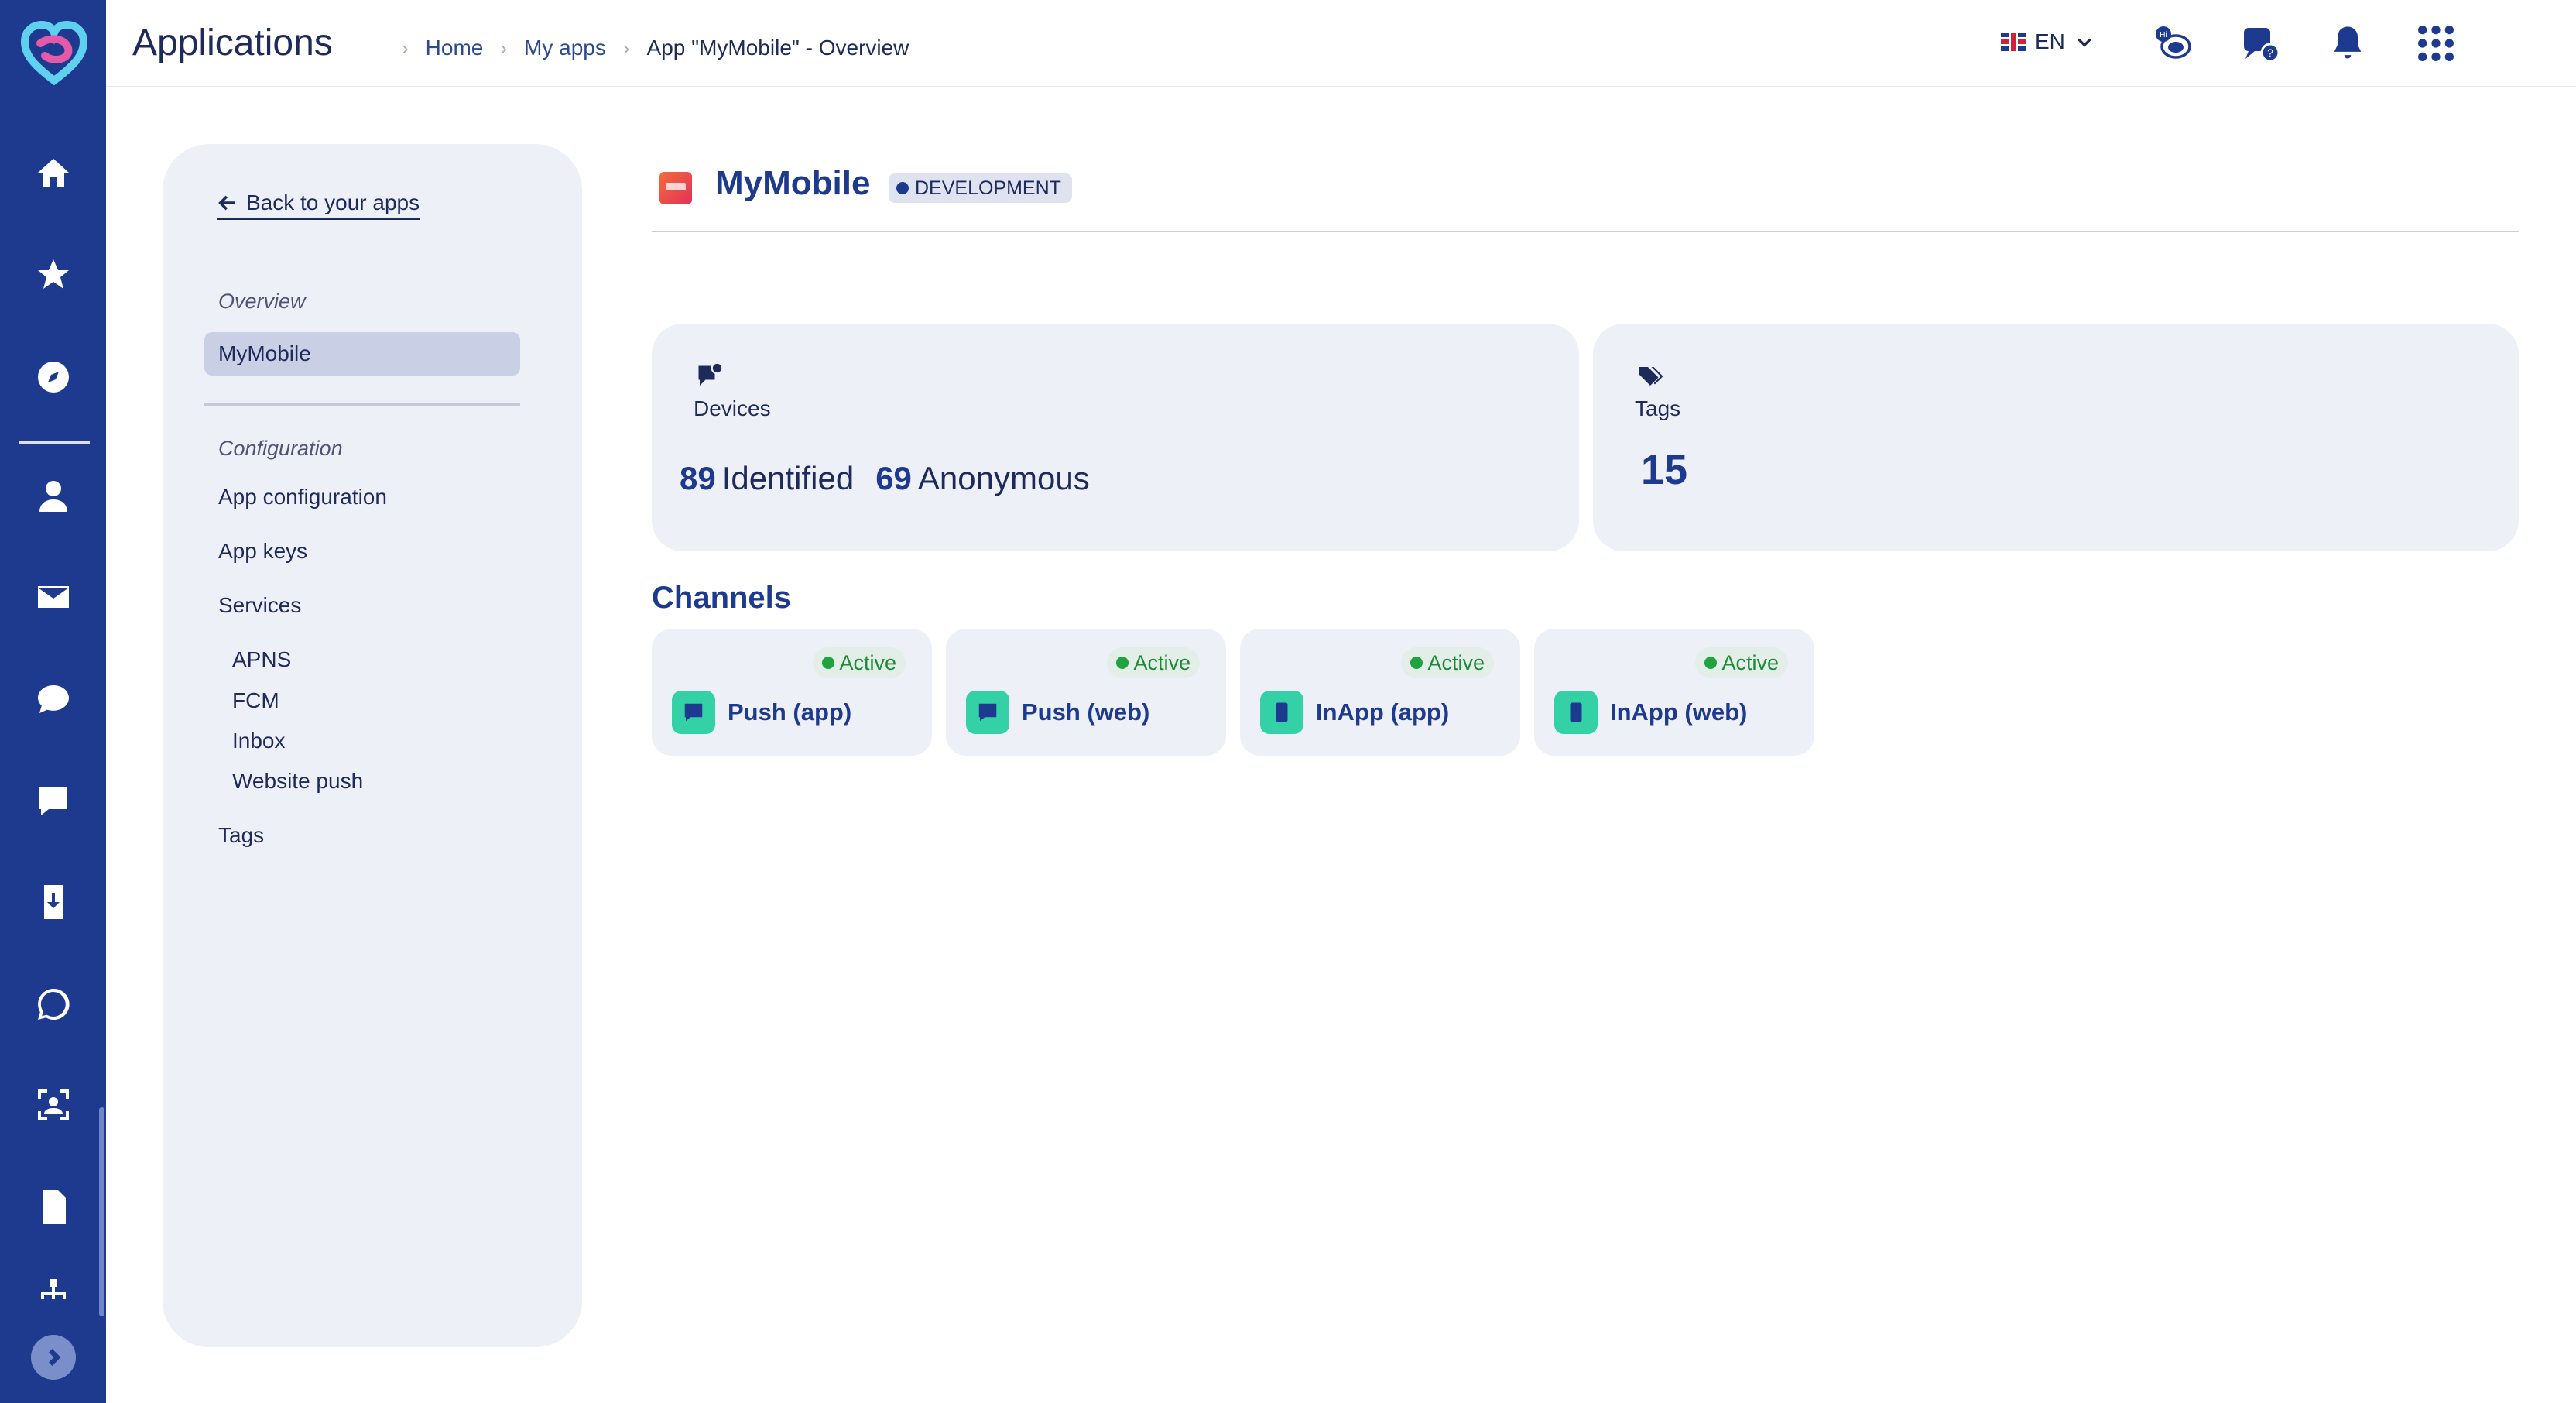 Image resolution: width=2576 pixels, height=1403 pixels. Describe the element at coordinates (54, 699) in the screenshot. I see `rail-sms-icon` at that location.